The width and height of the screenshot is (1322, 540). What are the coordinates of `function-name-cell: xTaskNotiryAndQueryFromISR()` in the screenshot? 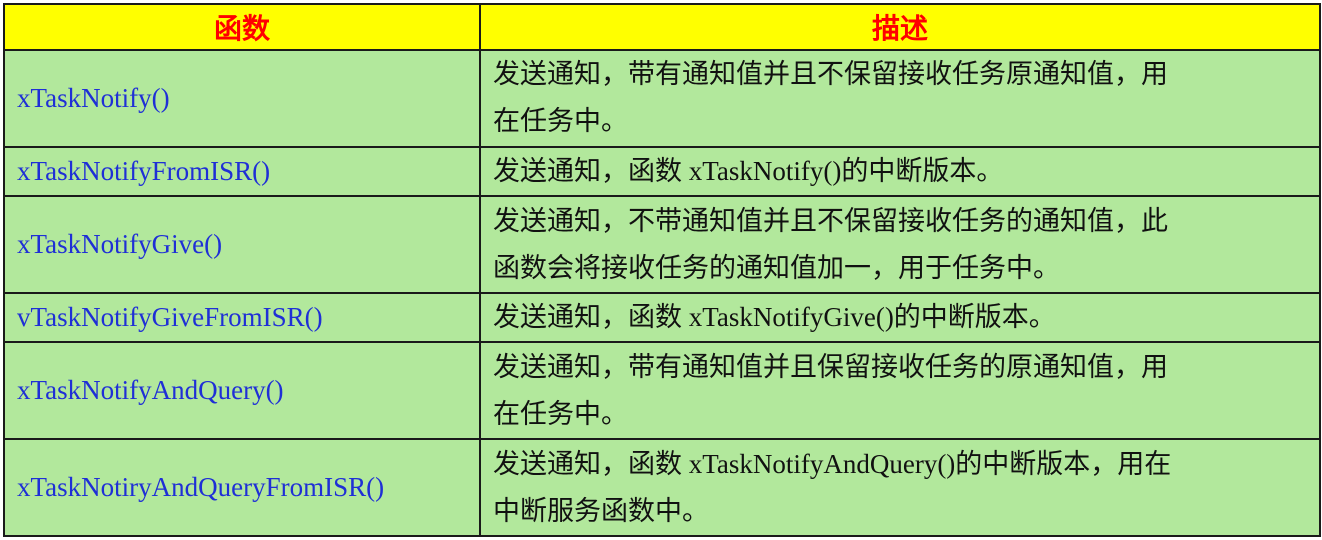 It's located at (242, 487).